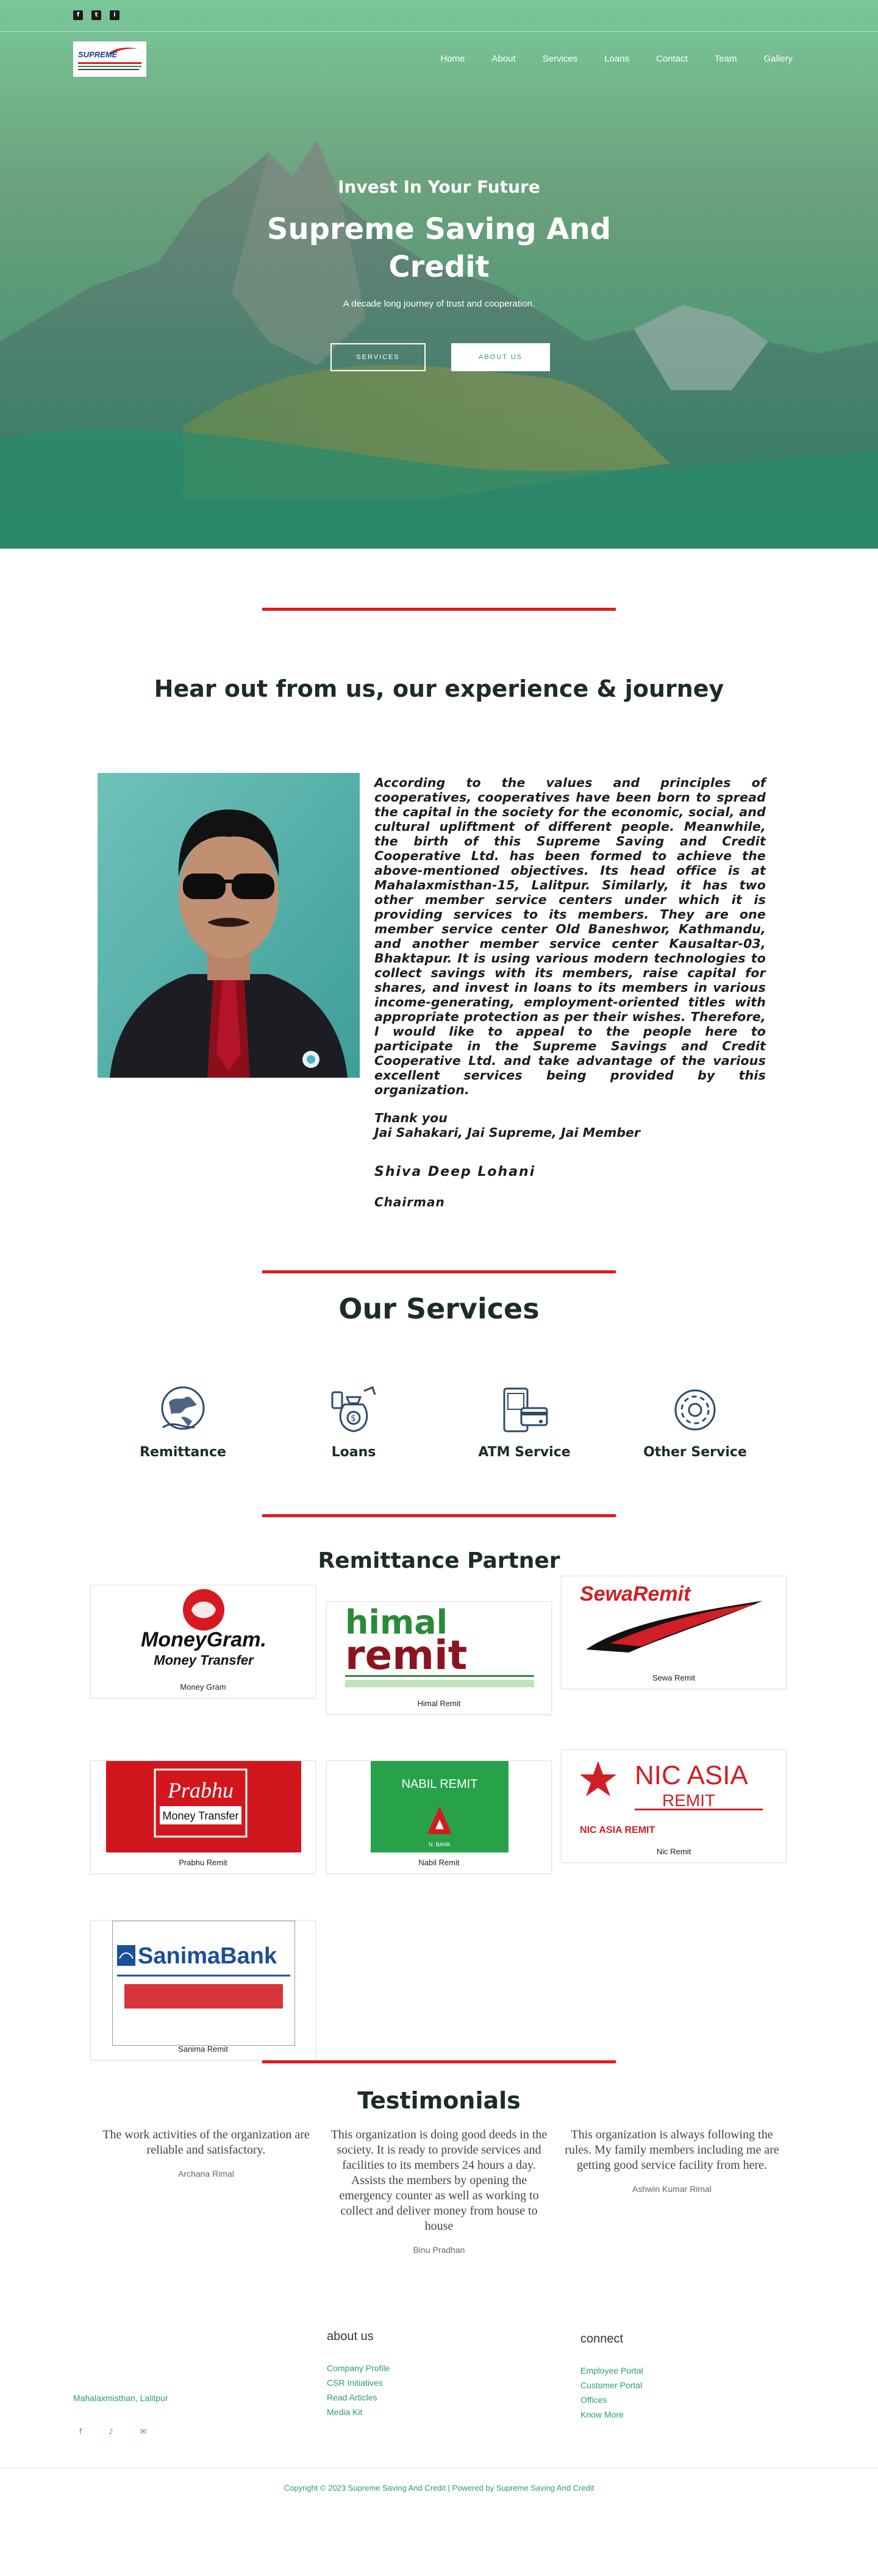 Image resolution: width=878 pixels, height=2576 pixels. Describe the element at coordinates (200, 1790) in the screenshot. I see `prabhu-logo-text: Prabhu` at that location.